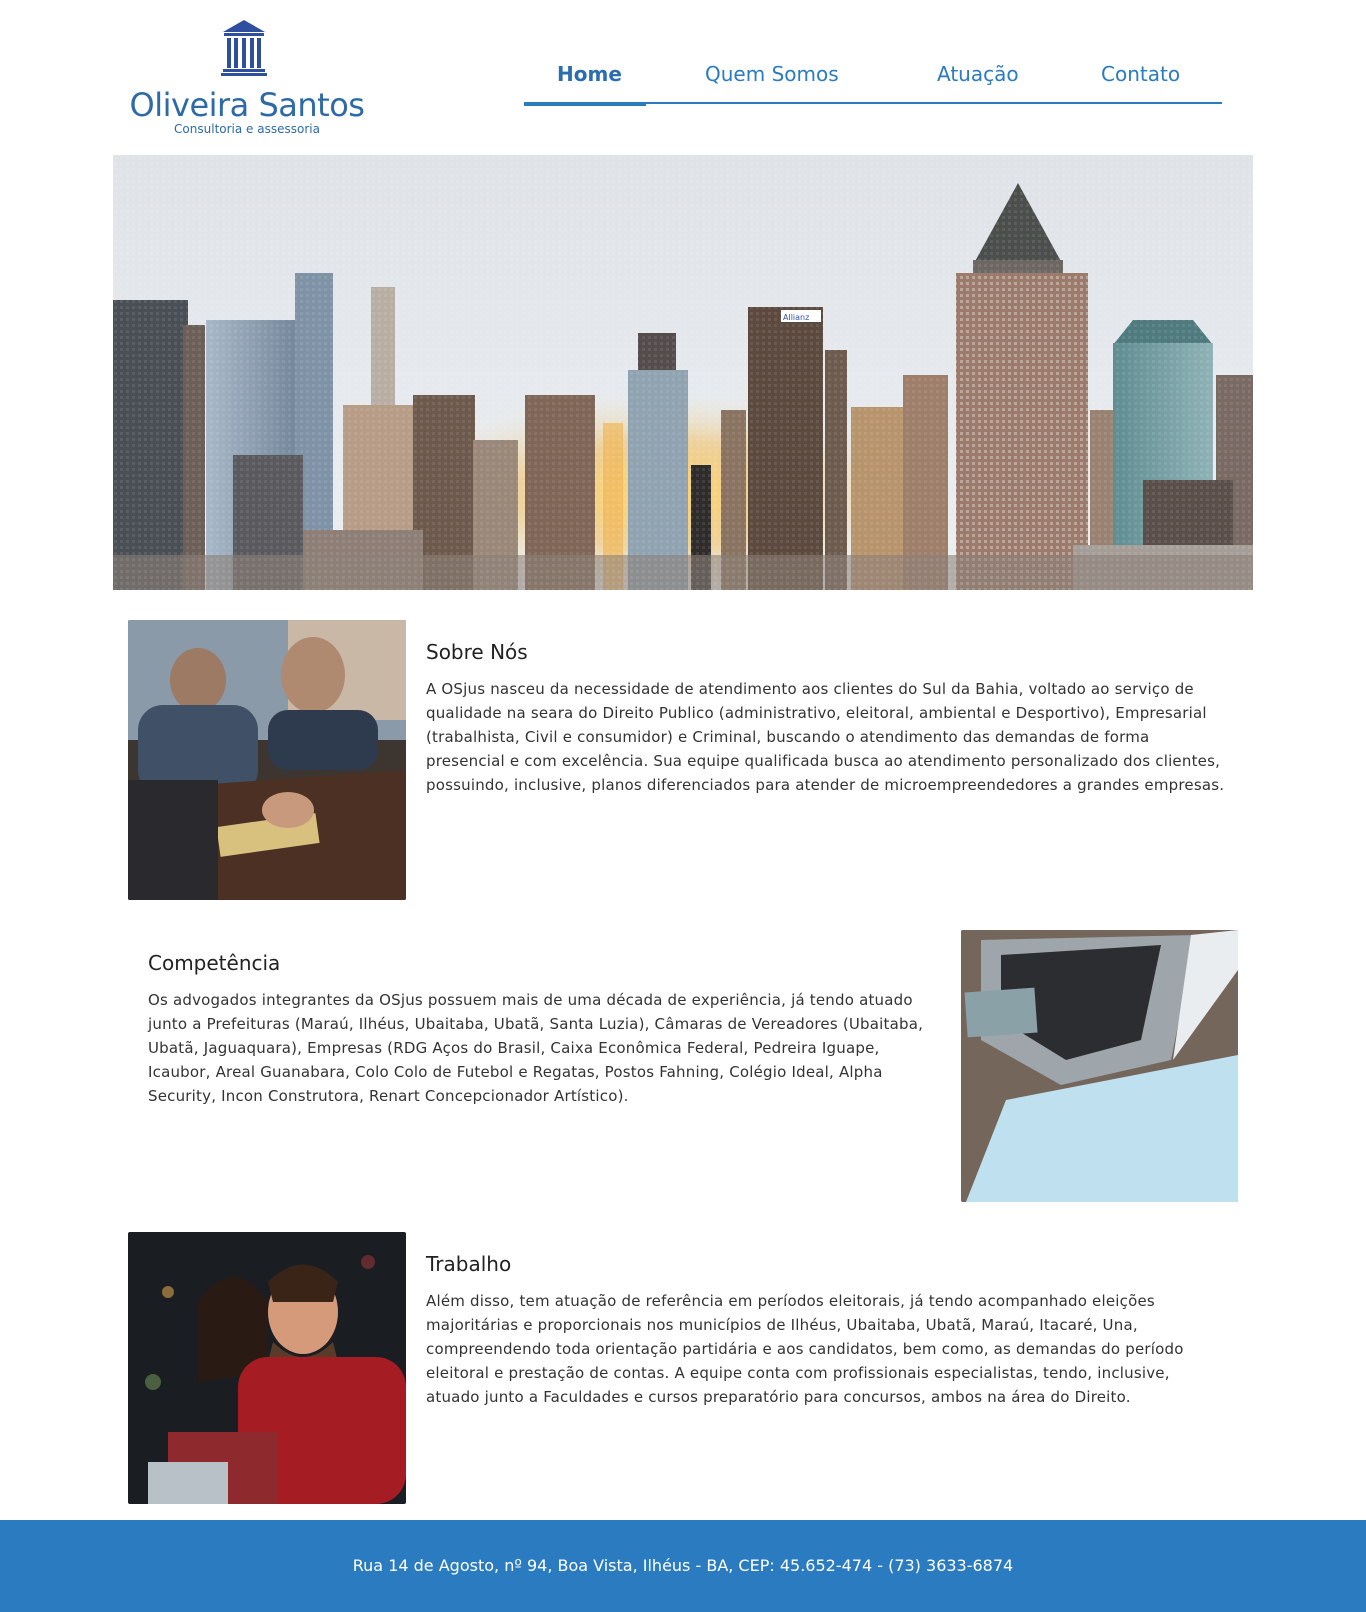 The image size is (1366, 1612). What do you see at coordinates (214, 963) in the screenshot?
I see `competencia-title: Competência` at bounding box center [214, 963].